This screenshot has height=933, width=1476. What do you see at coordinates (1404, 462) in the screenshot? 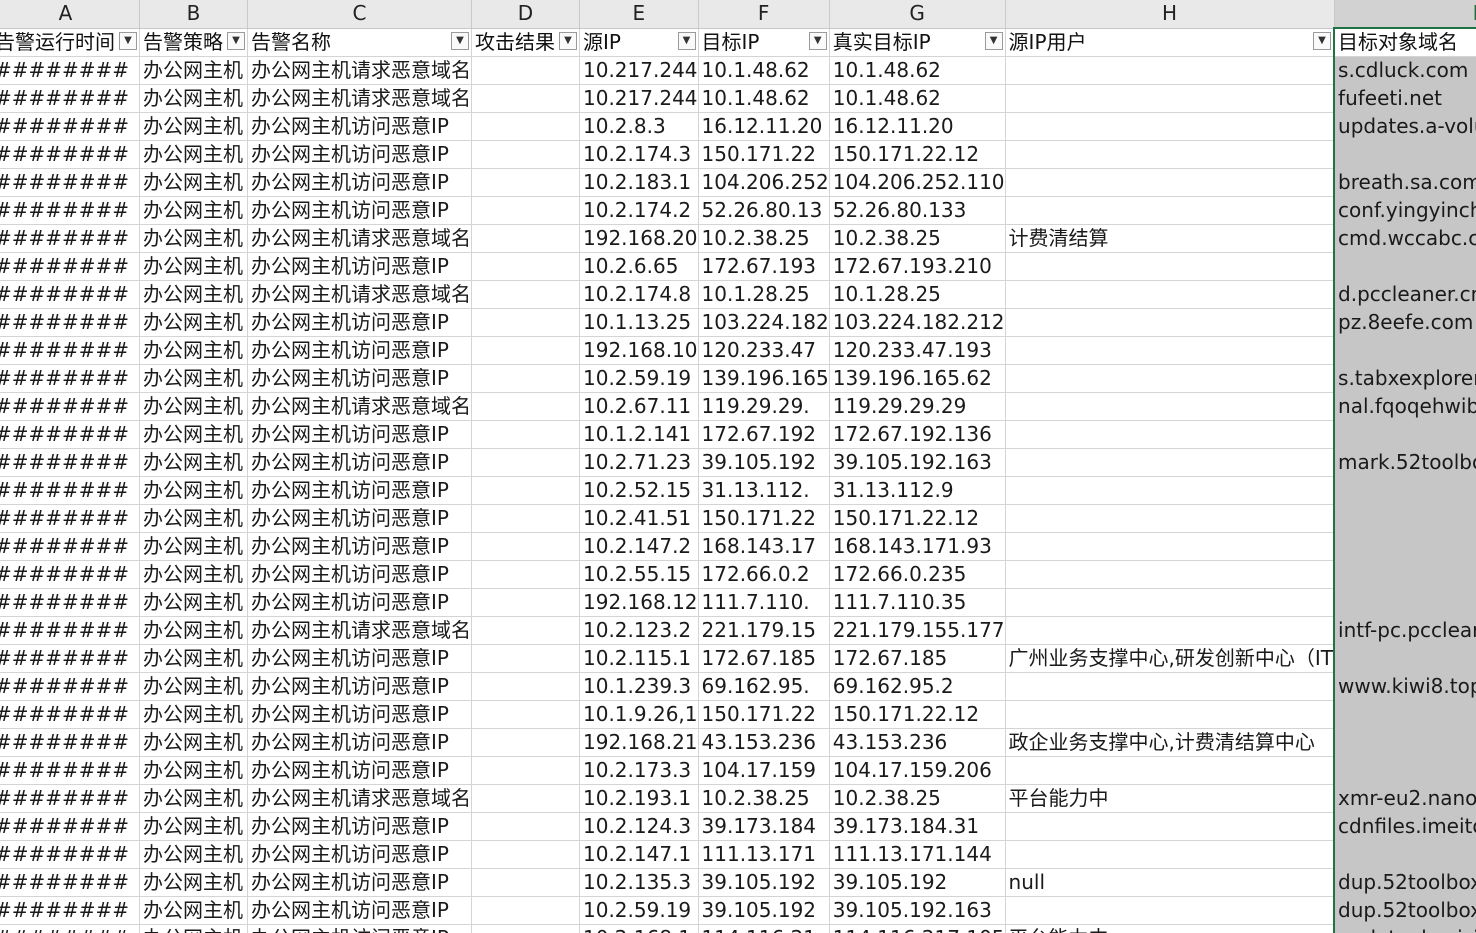
I see `cell-i: mark.52toolbox.com,redu` at bounding box center [1404, 462].